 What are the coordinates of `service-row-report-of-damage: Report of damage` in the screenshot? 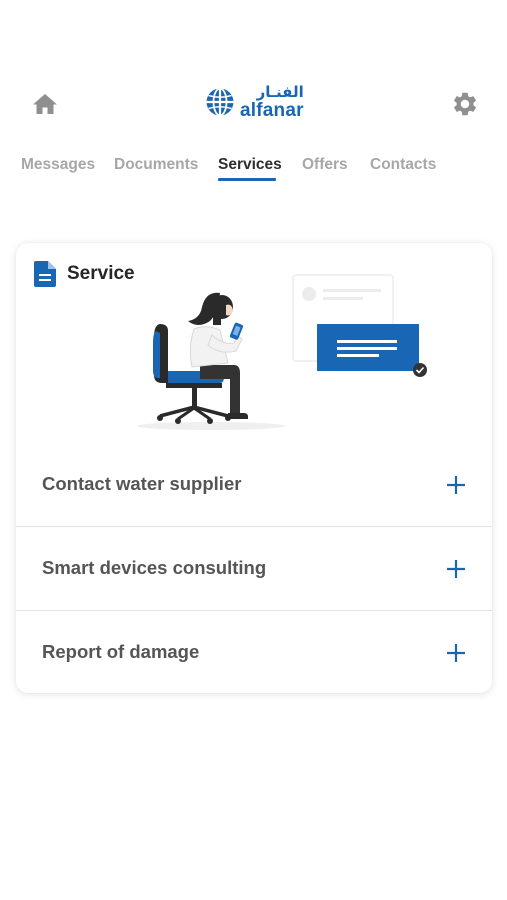 It's located at (254, 651).